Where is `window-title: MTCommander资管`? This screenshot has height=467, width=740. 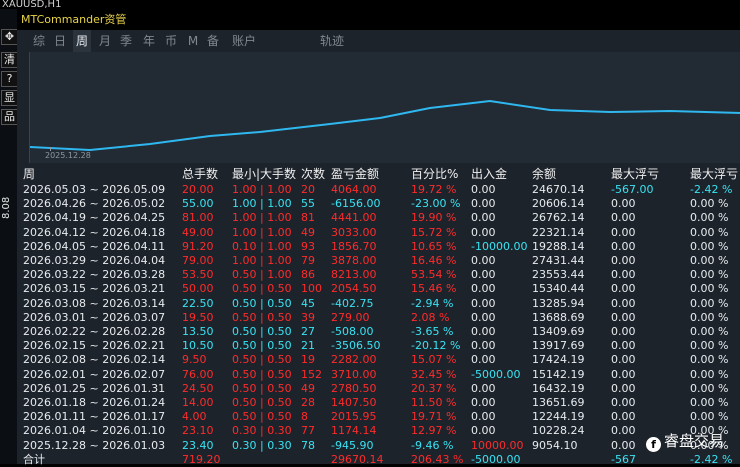 window-title: MTCommander资管 is located at coordinates (378, 19).